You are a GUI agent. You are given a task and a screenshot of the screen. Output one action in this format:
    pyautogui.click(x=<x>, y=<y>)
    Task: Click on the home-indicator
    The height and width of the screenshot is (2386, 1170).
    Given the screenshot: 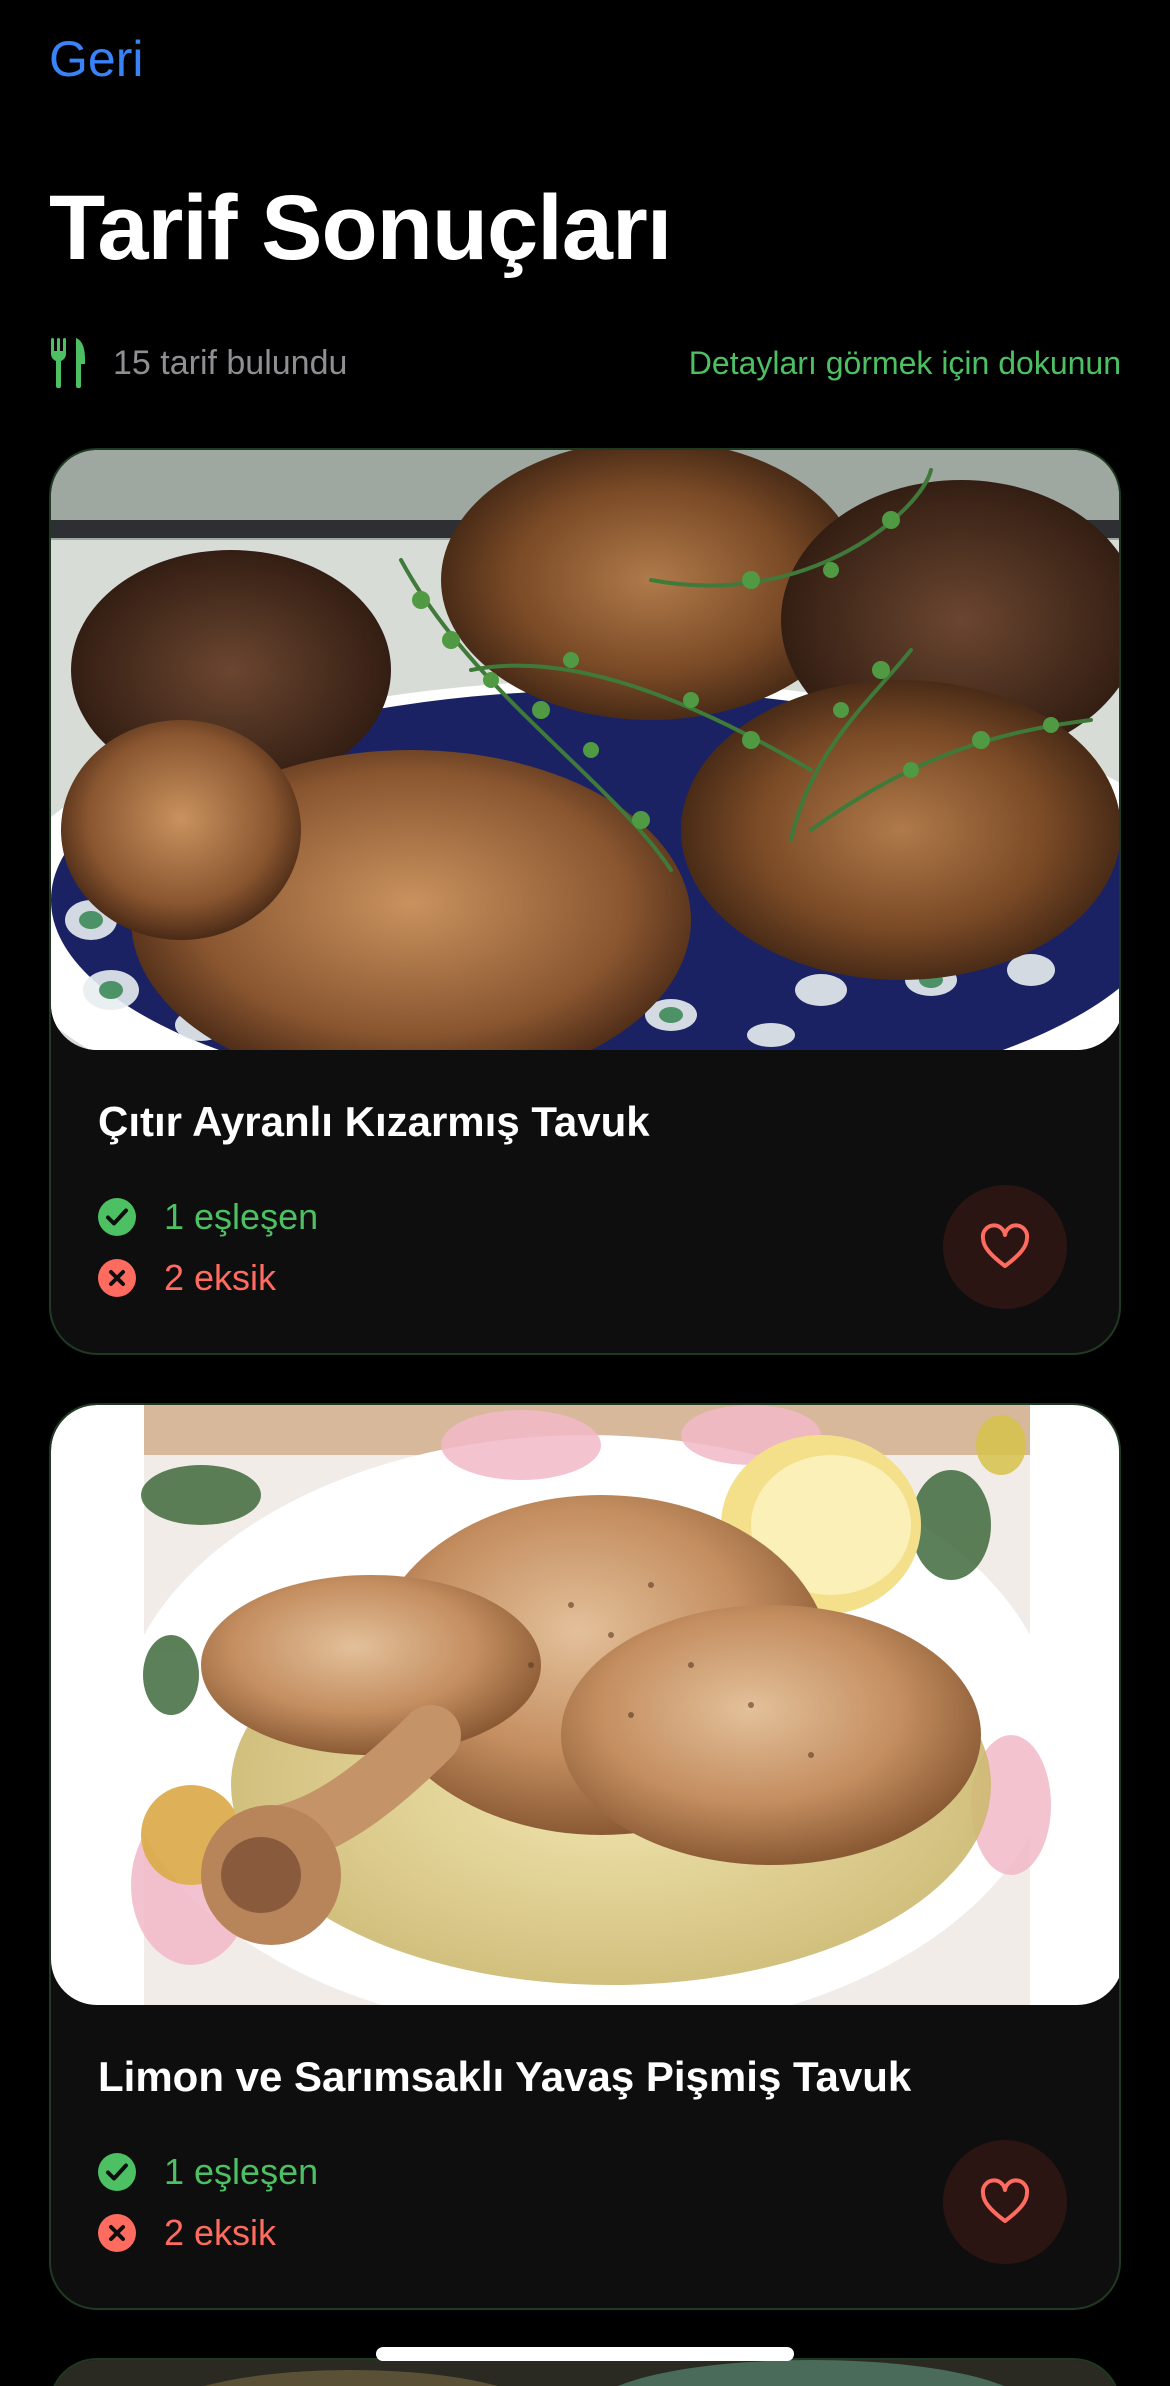 What is the action you would take?
    pyautogui.click(x=585, y=2354)
    